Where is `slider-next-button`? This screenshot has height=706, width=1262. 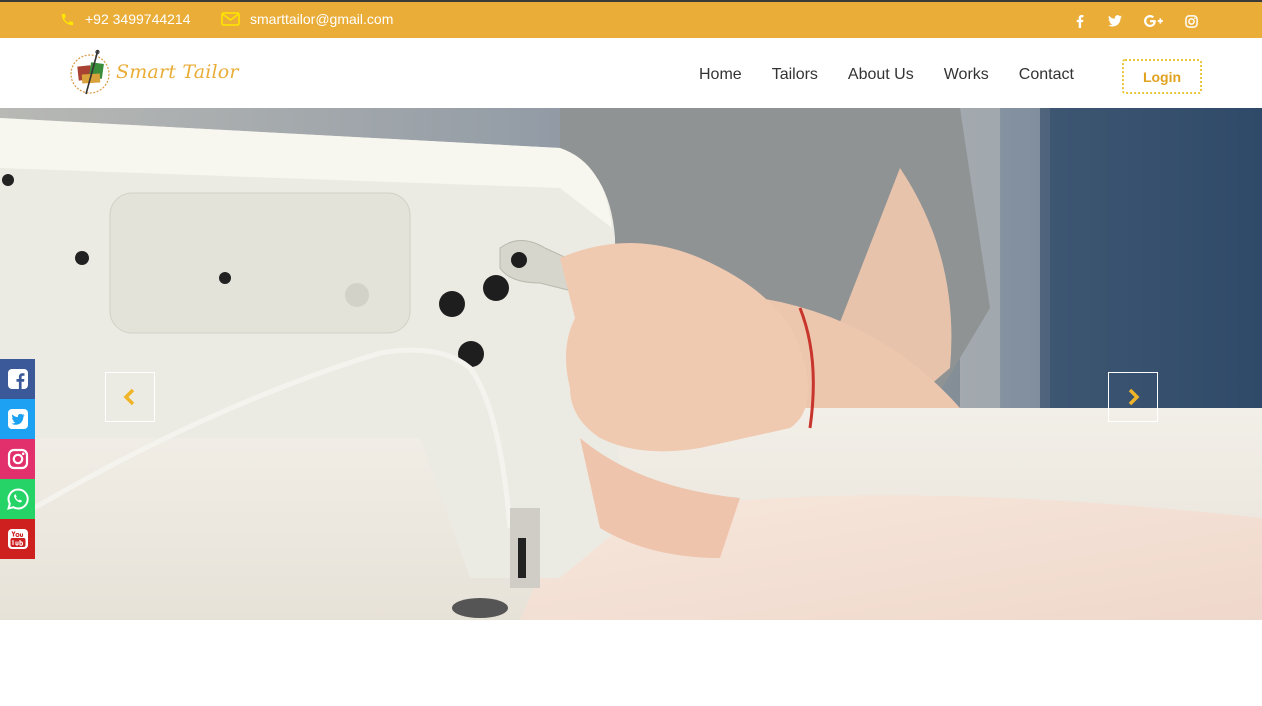 slider-next-button is located at coordinates (1133, 397).